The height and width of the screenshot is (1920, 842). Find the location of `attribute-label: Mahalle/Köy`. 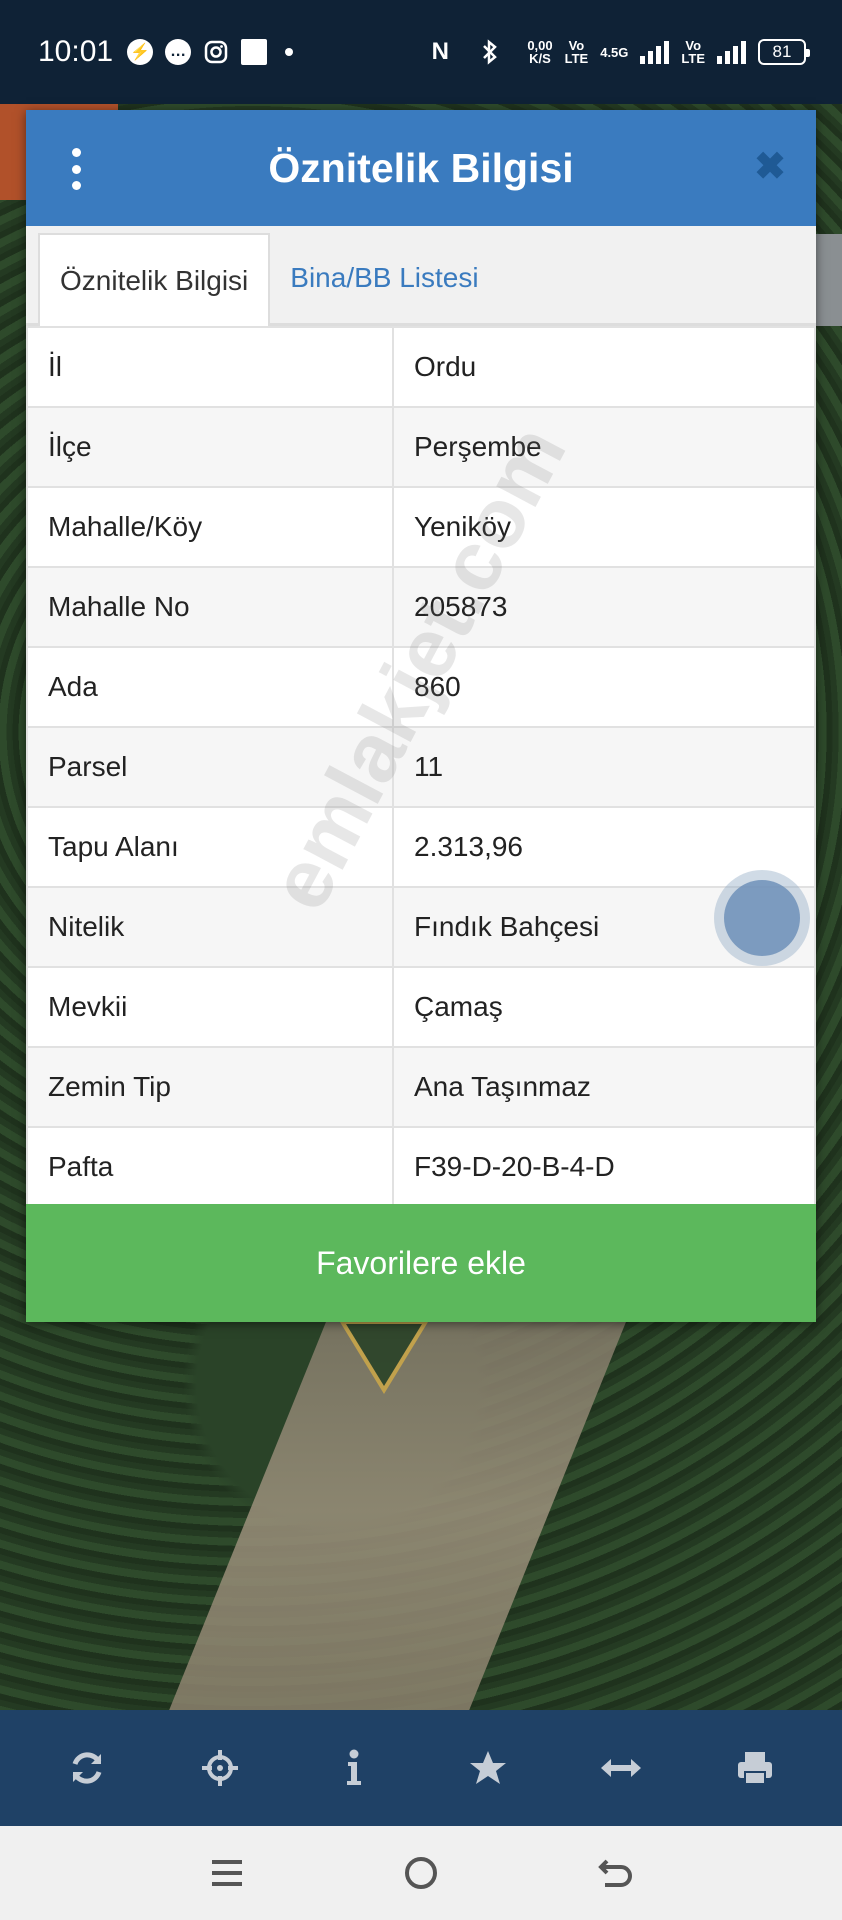

attribute-label: Mahalle/Köy is located at coordinates (210, 527).